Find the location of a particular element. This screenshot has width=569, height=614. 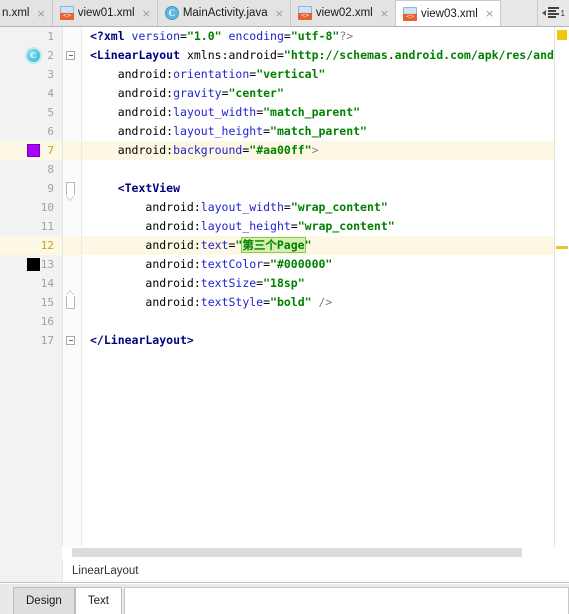

gutter-row: 12 is located at coordinates (31, 245).